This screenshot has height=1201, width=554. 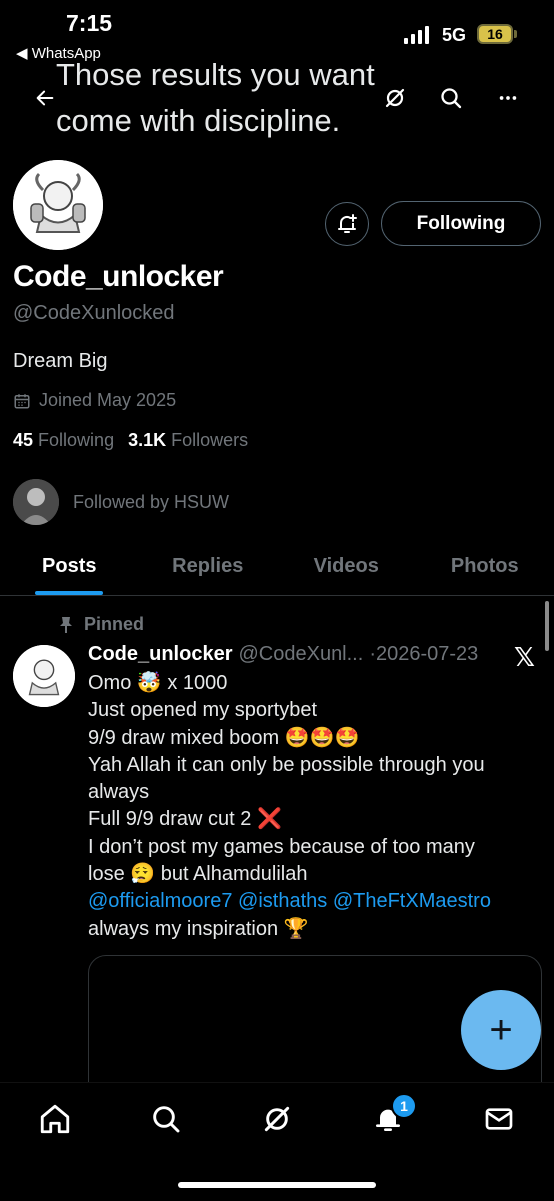 I want to click on post-line: always my inspiration 🏆, so click(x=308, y=929).